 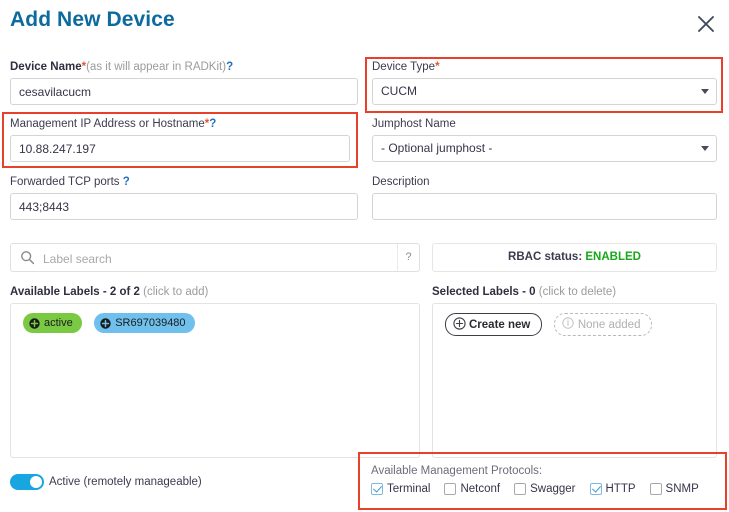 I want to click on protocol-checkbox-swagger: Swagger, so click(x=545, y=489).